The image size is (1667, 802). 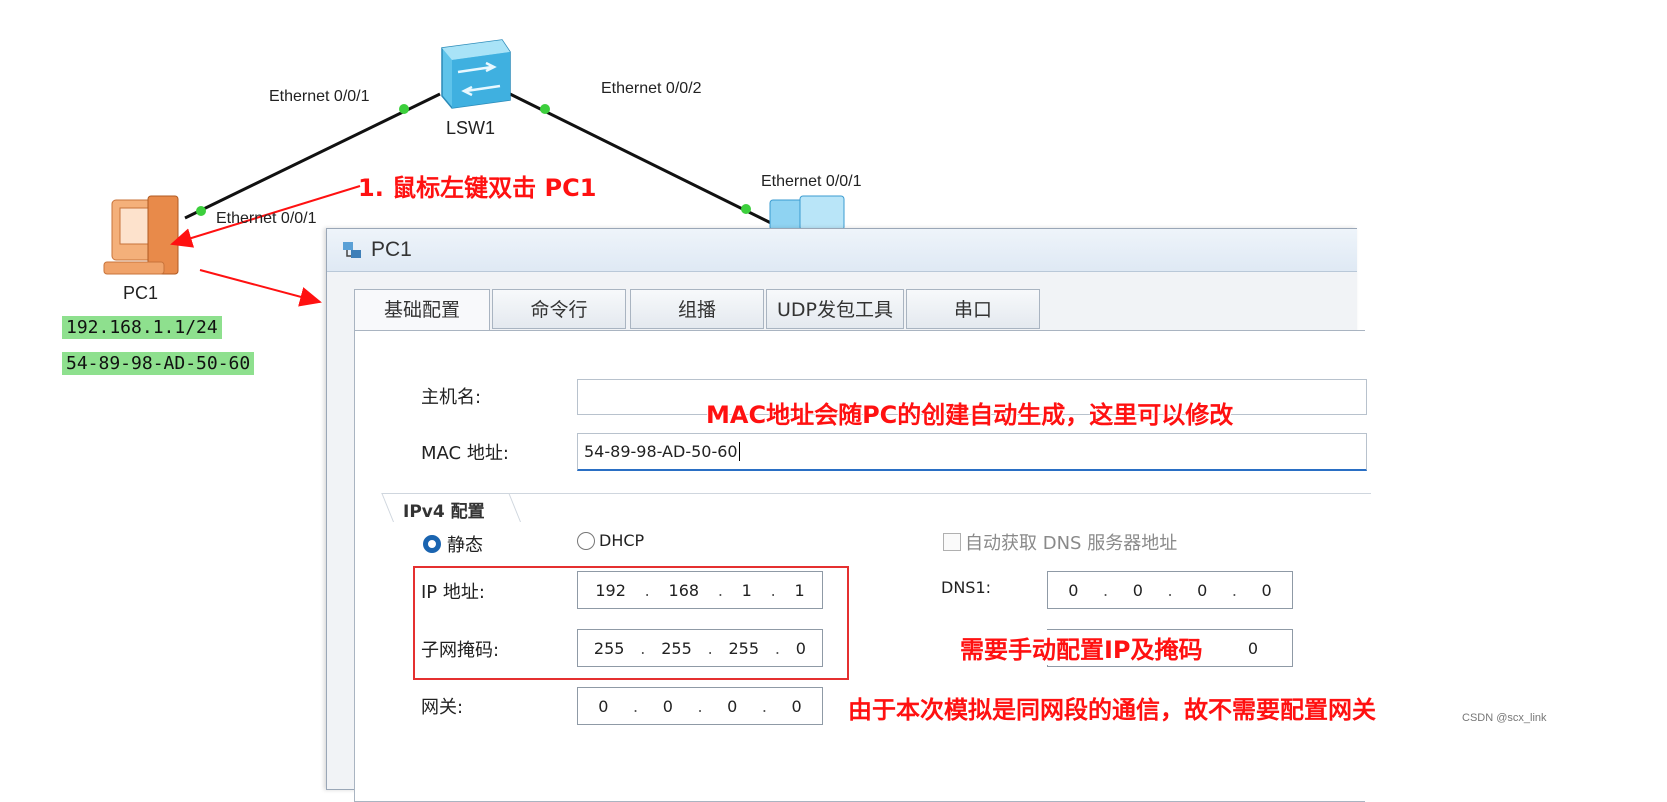 What do you see at coordinates (477, 188) in the screenshot?
I see `annotation-step1: 1. 鼠标左键双击 PC1` at bounding box center [477, 188].